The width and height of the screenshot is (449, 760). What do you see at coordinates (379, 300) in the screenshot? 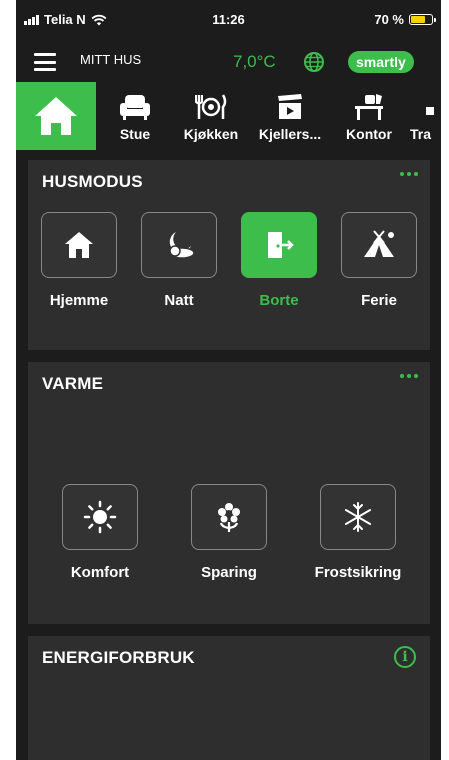
I see `mode-label: Ferie` at bounding box center [379, 300].